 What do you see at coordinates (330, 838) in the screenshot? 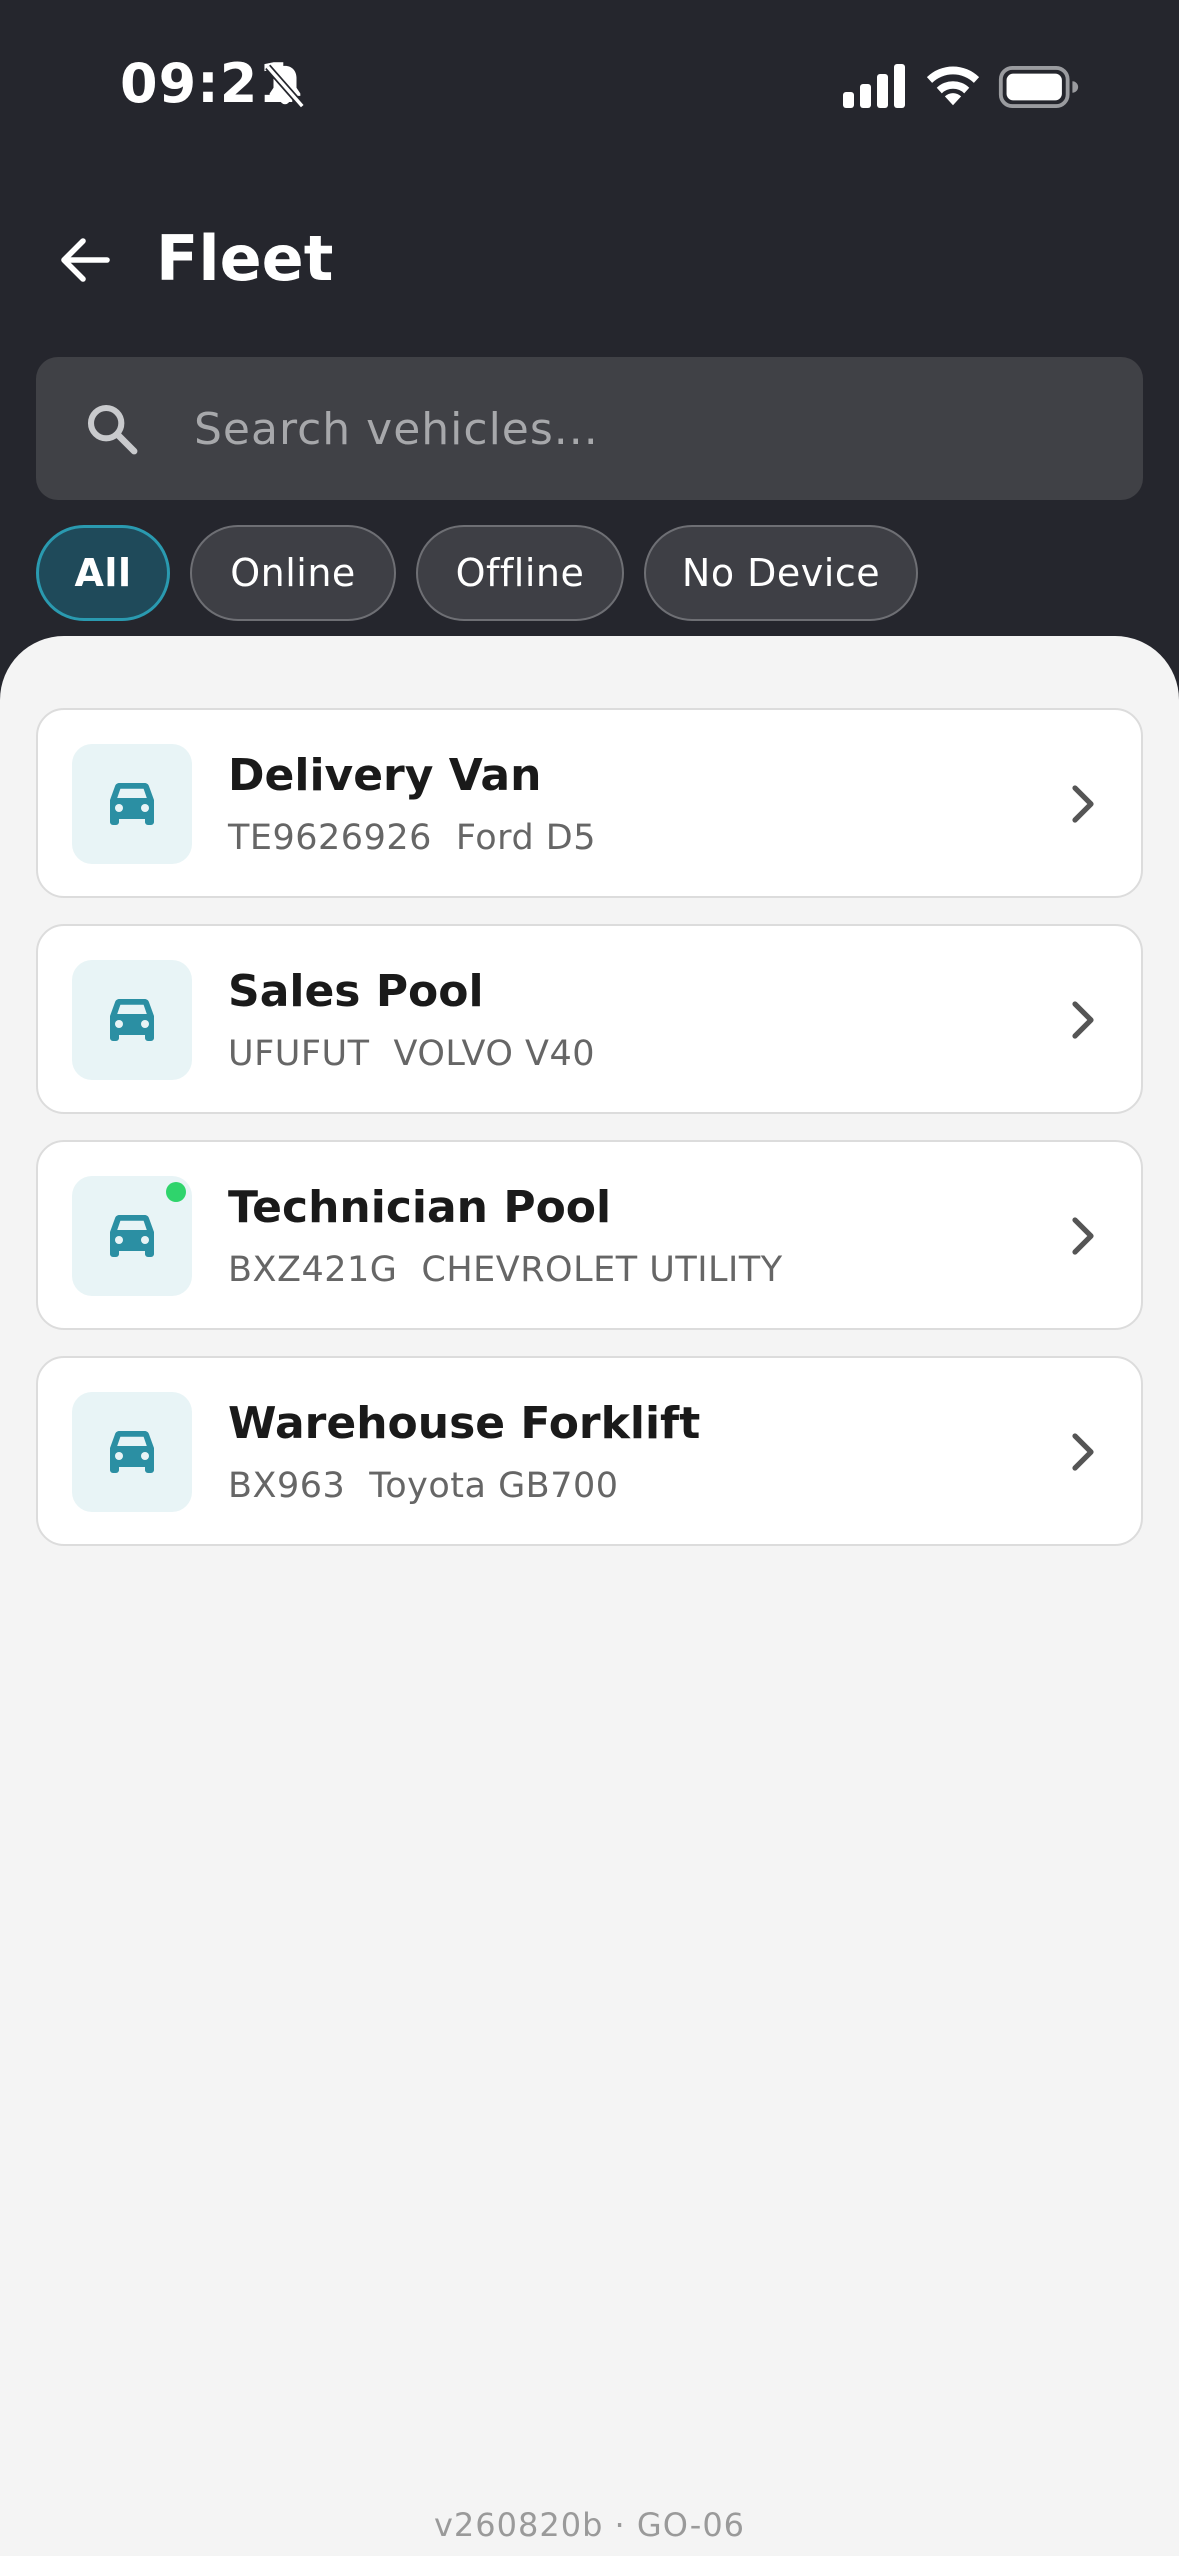
I see `vehicle-plate: TE9626926` at bounding box center [330, 838].